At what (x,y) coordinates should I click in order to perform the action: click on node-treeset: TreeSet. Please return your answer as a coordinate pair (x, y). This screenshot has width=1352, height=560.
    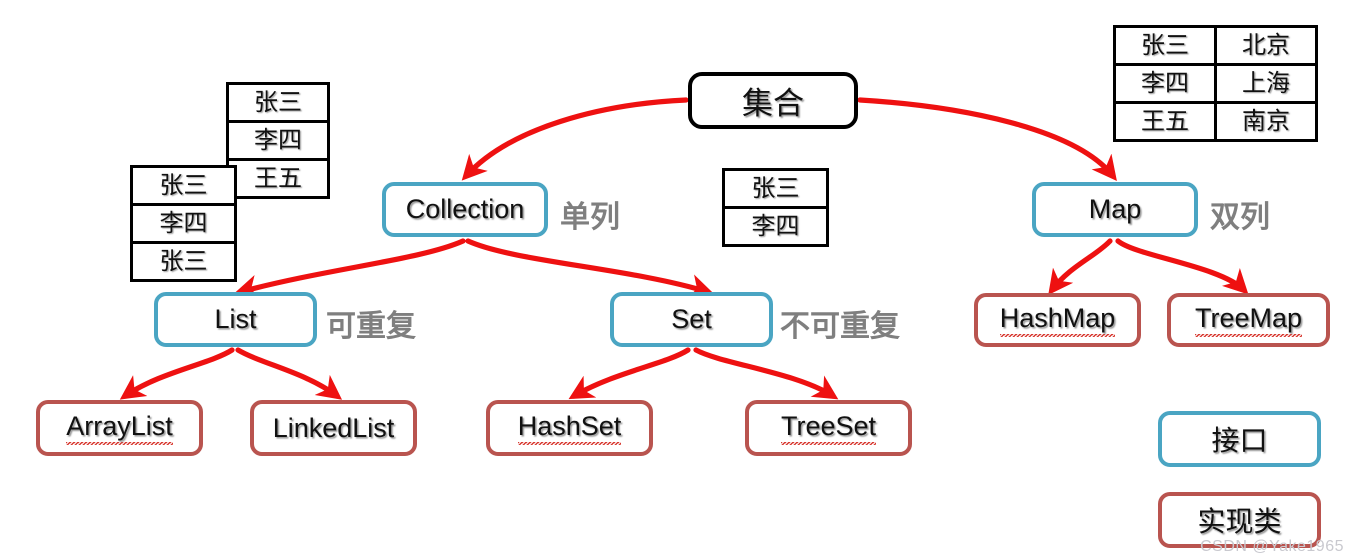
    Looking at the image, I should click on (828, 428).